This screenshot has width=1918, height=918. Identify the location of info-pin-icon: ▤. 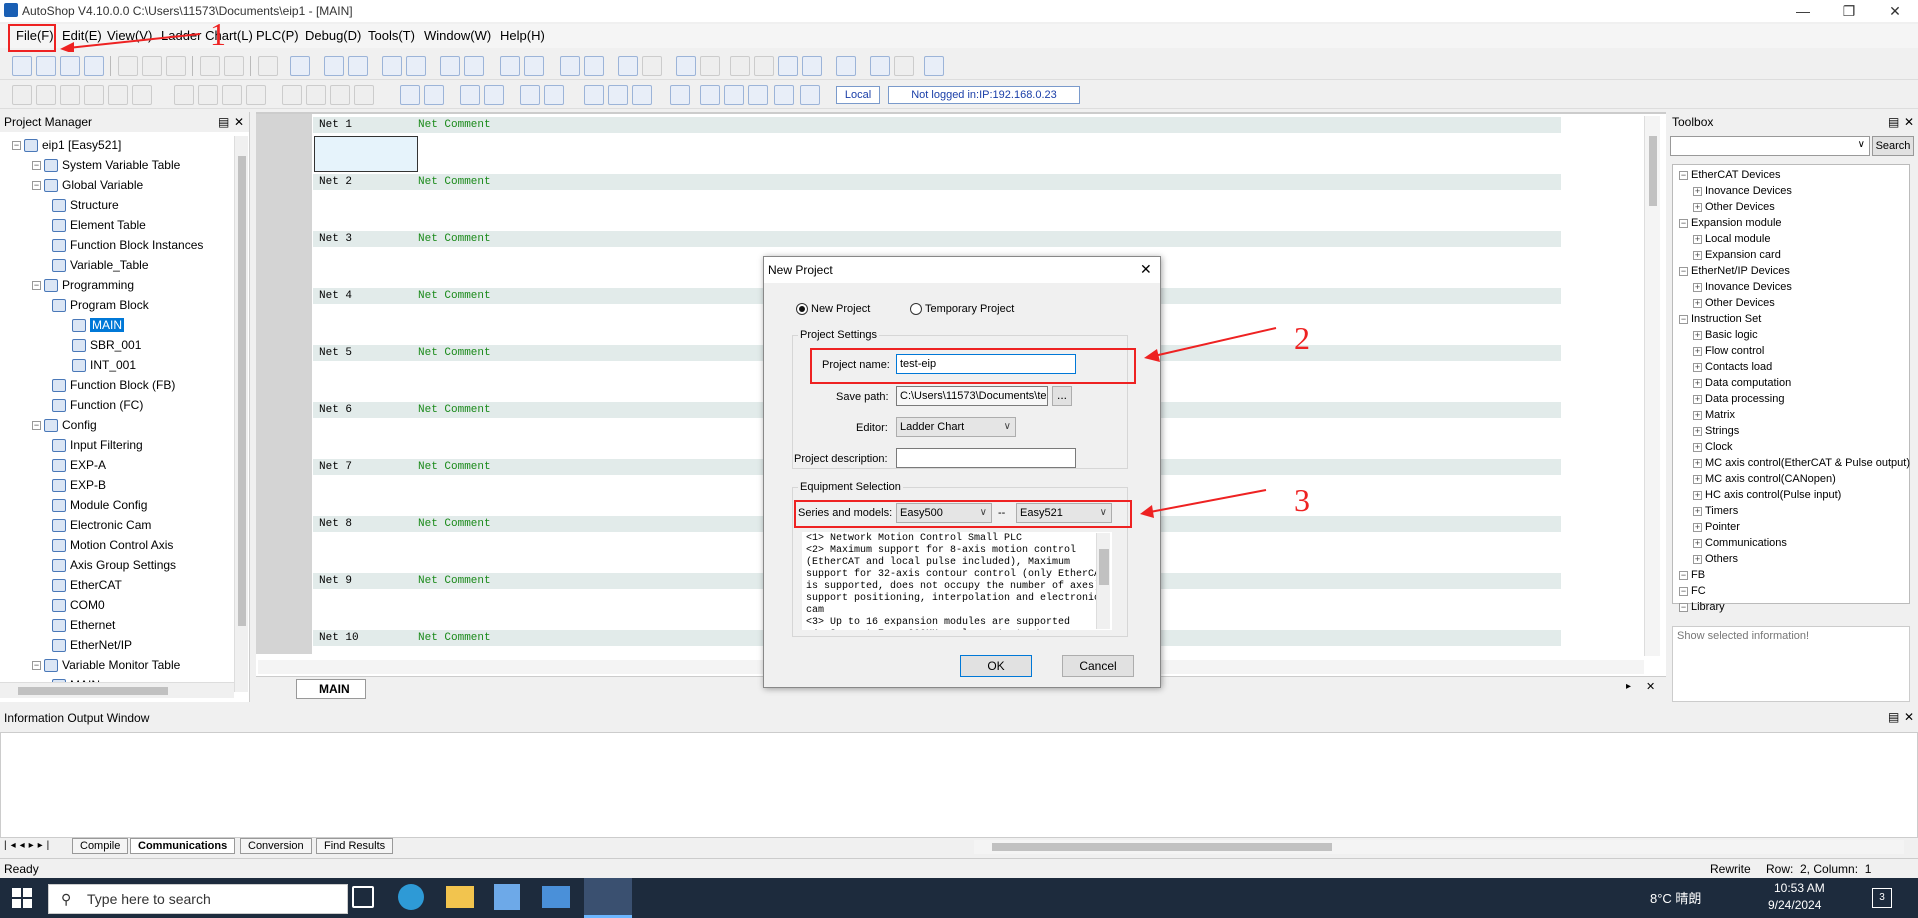
(1893, 717).